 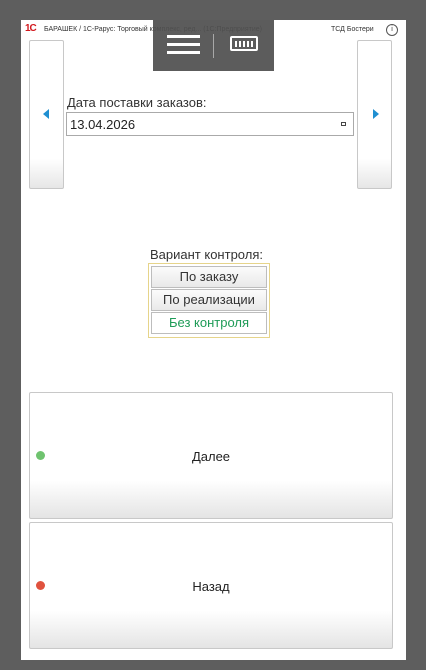 What do you see at coordinates (183, 45) in the screenshot?
I see `hamburger-icon` at bounding box center [183, 45].